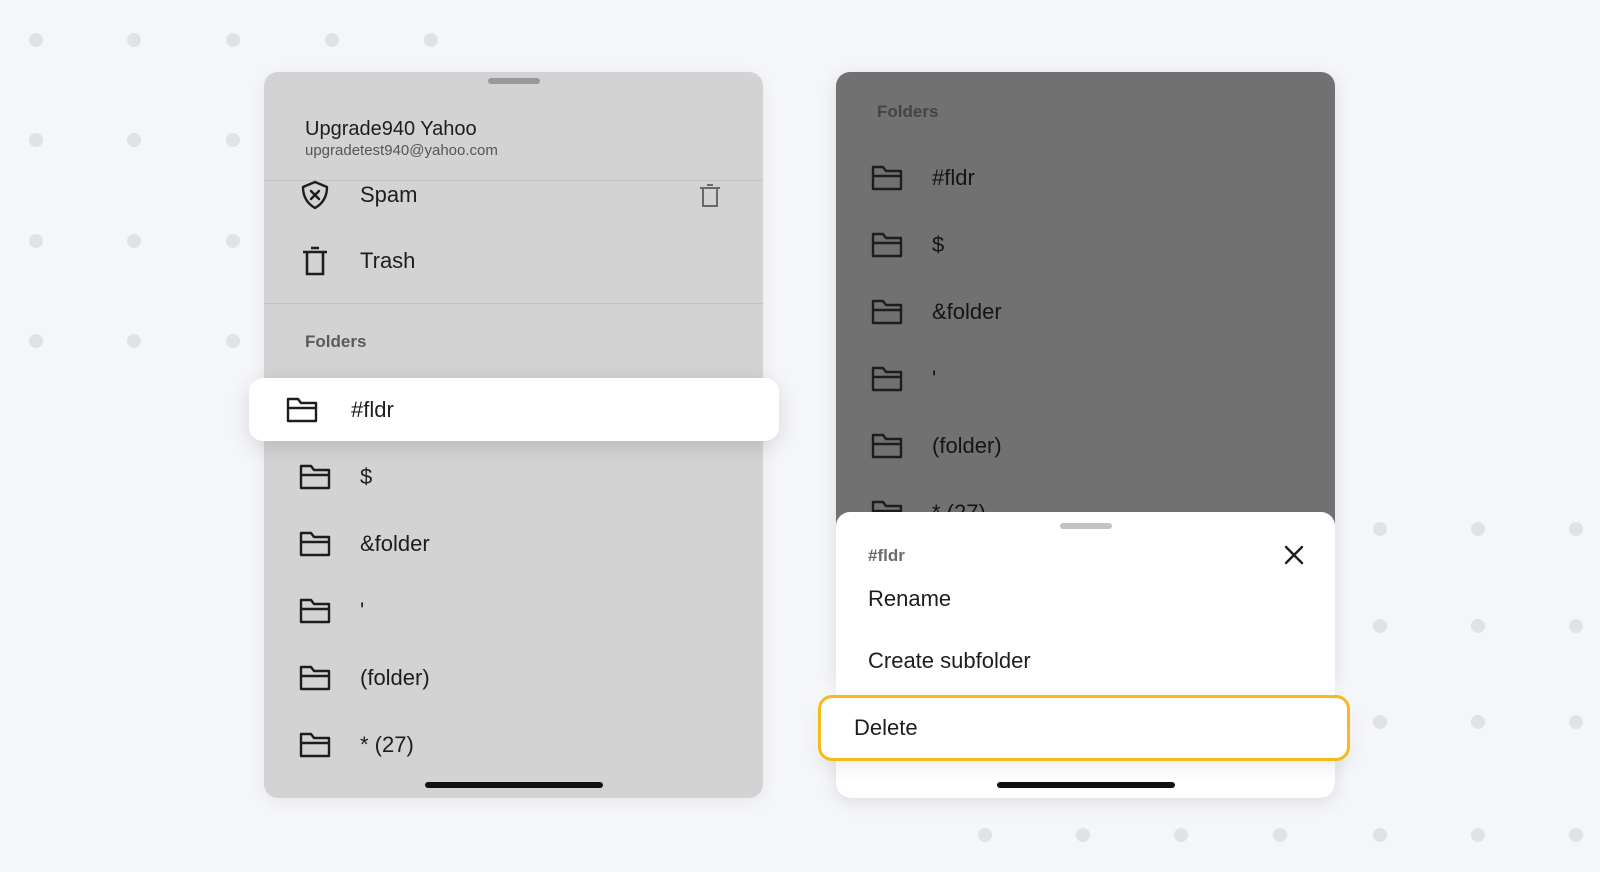 The height and width of the screenshot is (872, 1600). I want to click on shield-x-icon, so click(315, 195).